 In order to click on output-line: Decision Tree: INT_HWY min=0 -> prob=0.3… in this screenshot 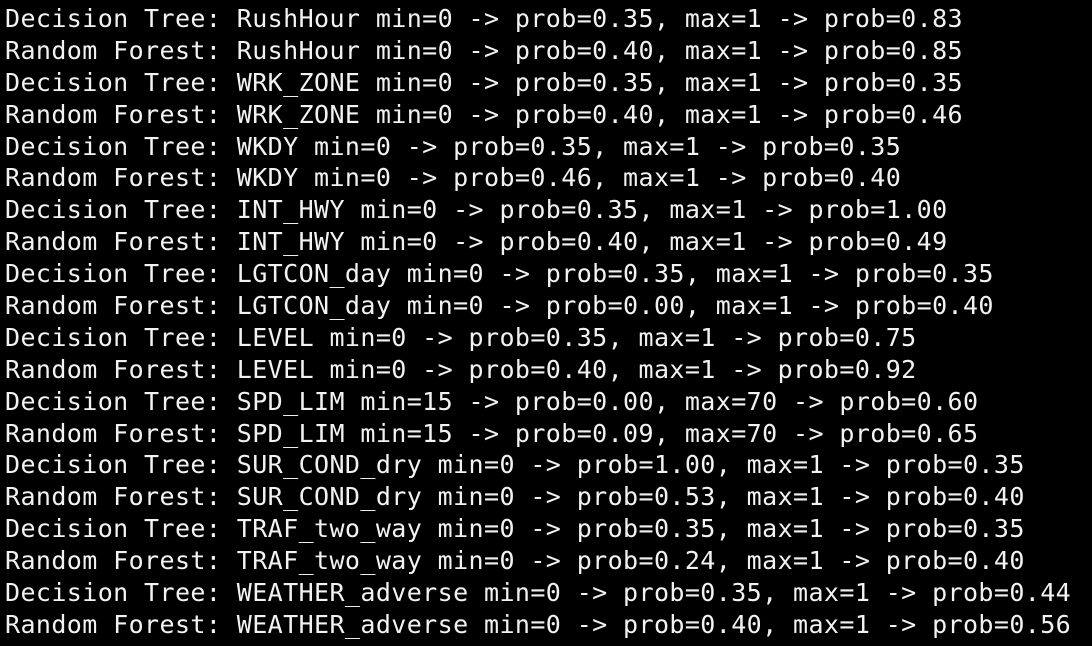, I will do `click(476, 210)`.